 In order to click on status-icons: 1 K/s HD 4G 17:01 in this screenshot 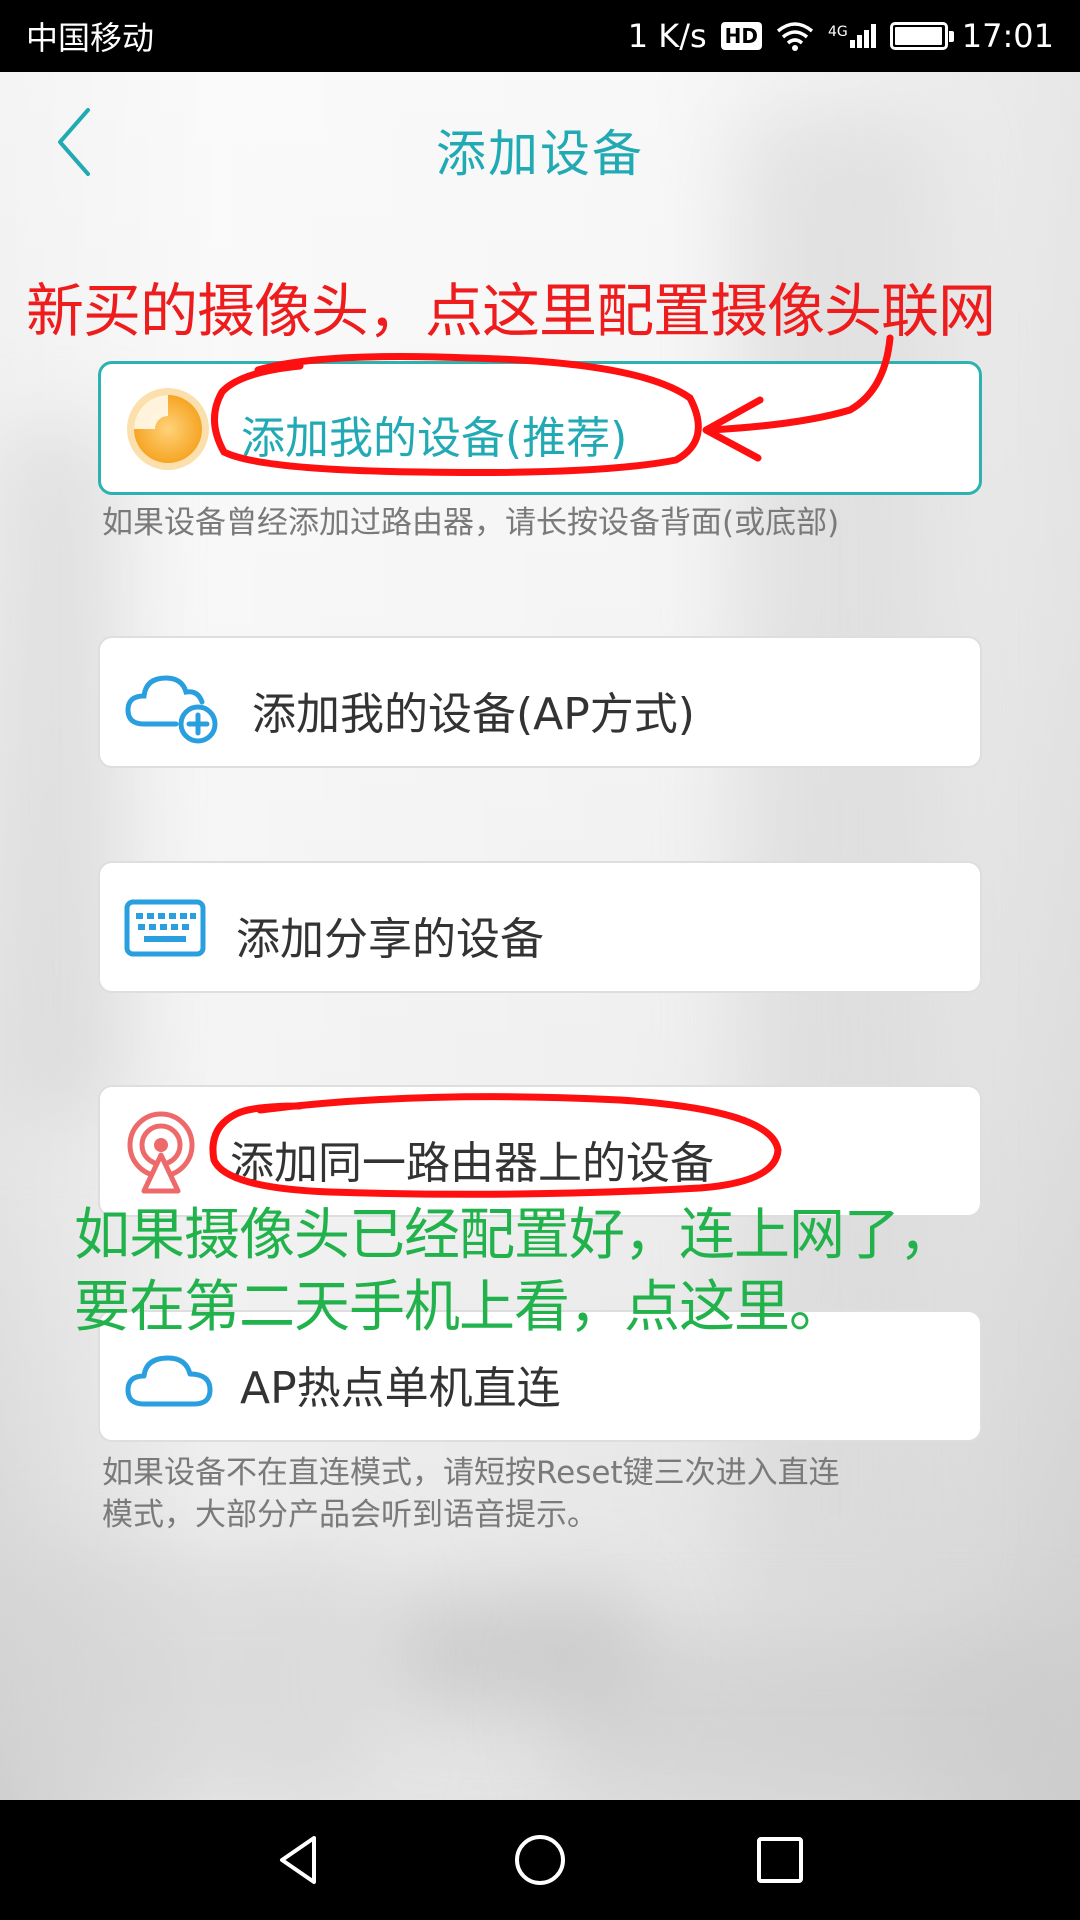, I will do `click(841, 36)`.